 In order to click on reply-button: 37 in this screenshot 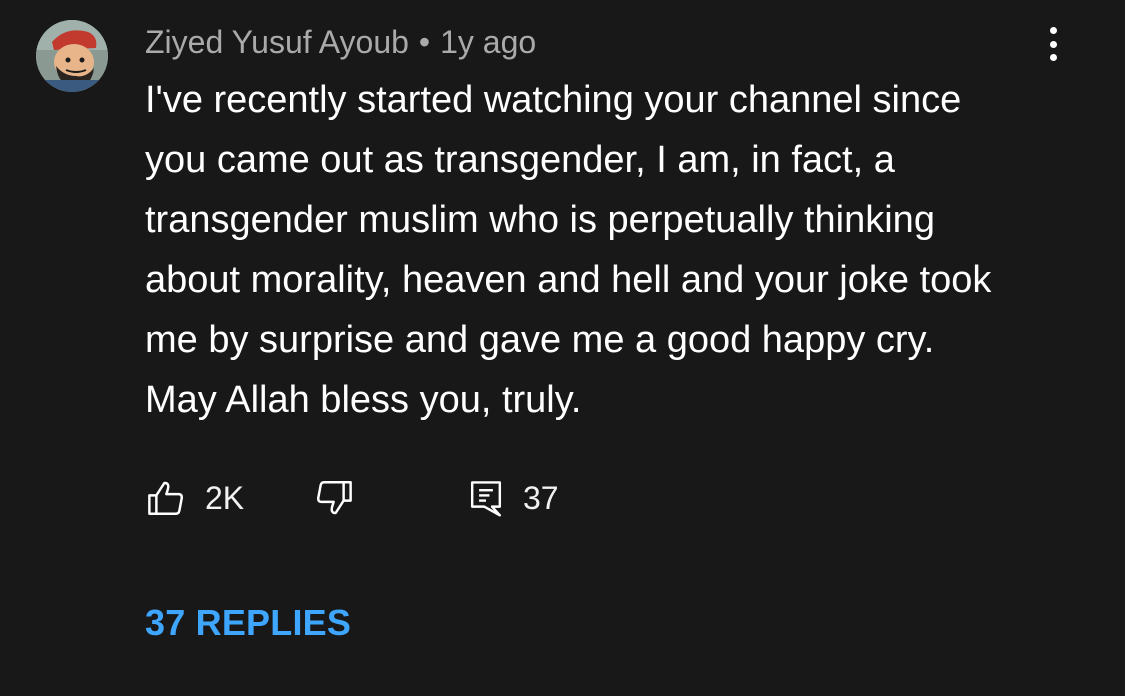, I will do `click(513, 498)`.